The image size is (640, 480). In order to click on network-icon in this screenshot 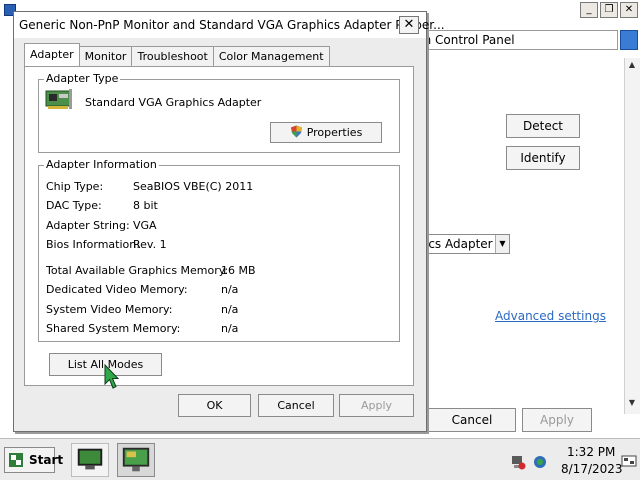, I will do `click(518, 462)`.